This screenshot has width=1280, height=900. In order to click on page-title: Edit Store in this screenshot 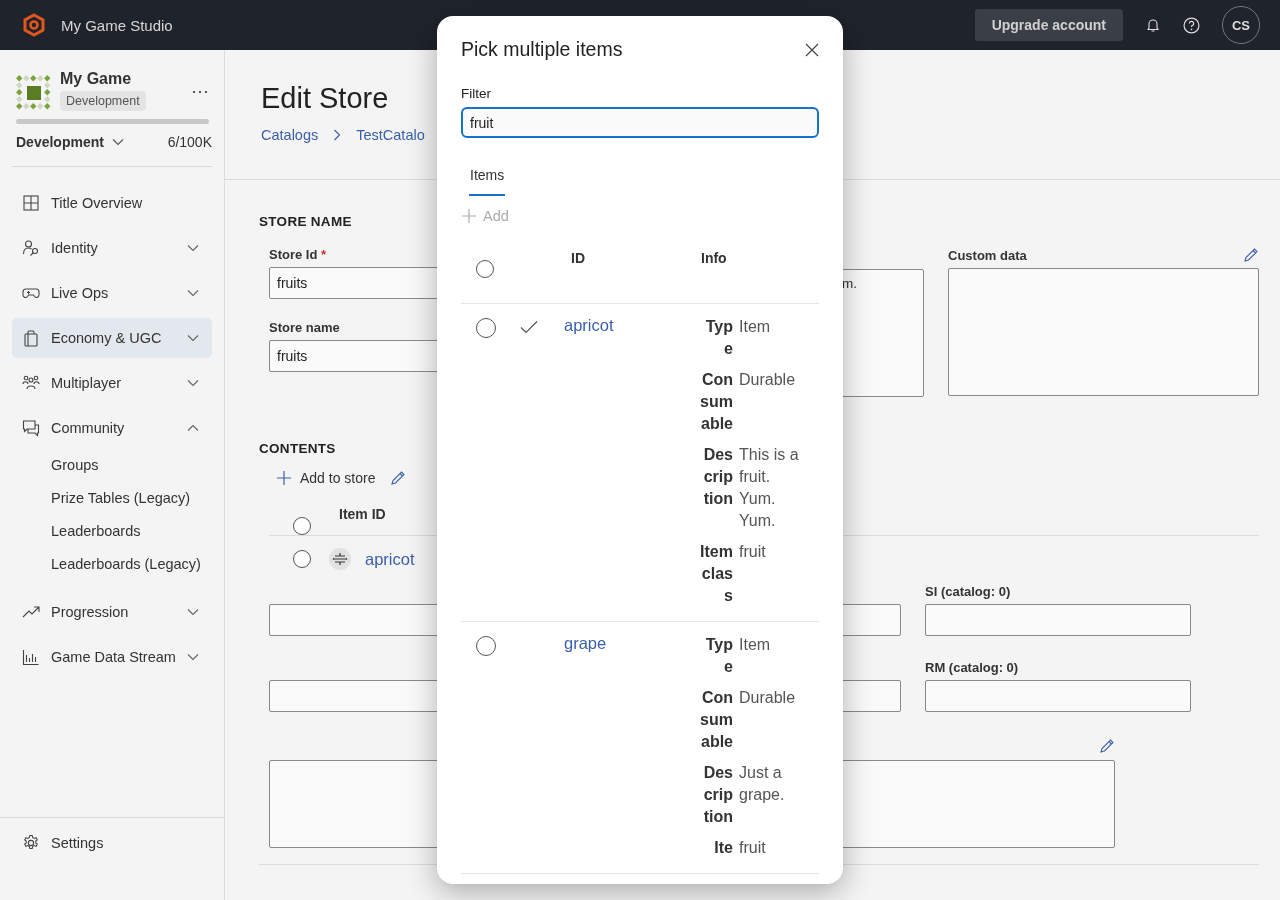, I will do `click(325, 98)`.